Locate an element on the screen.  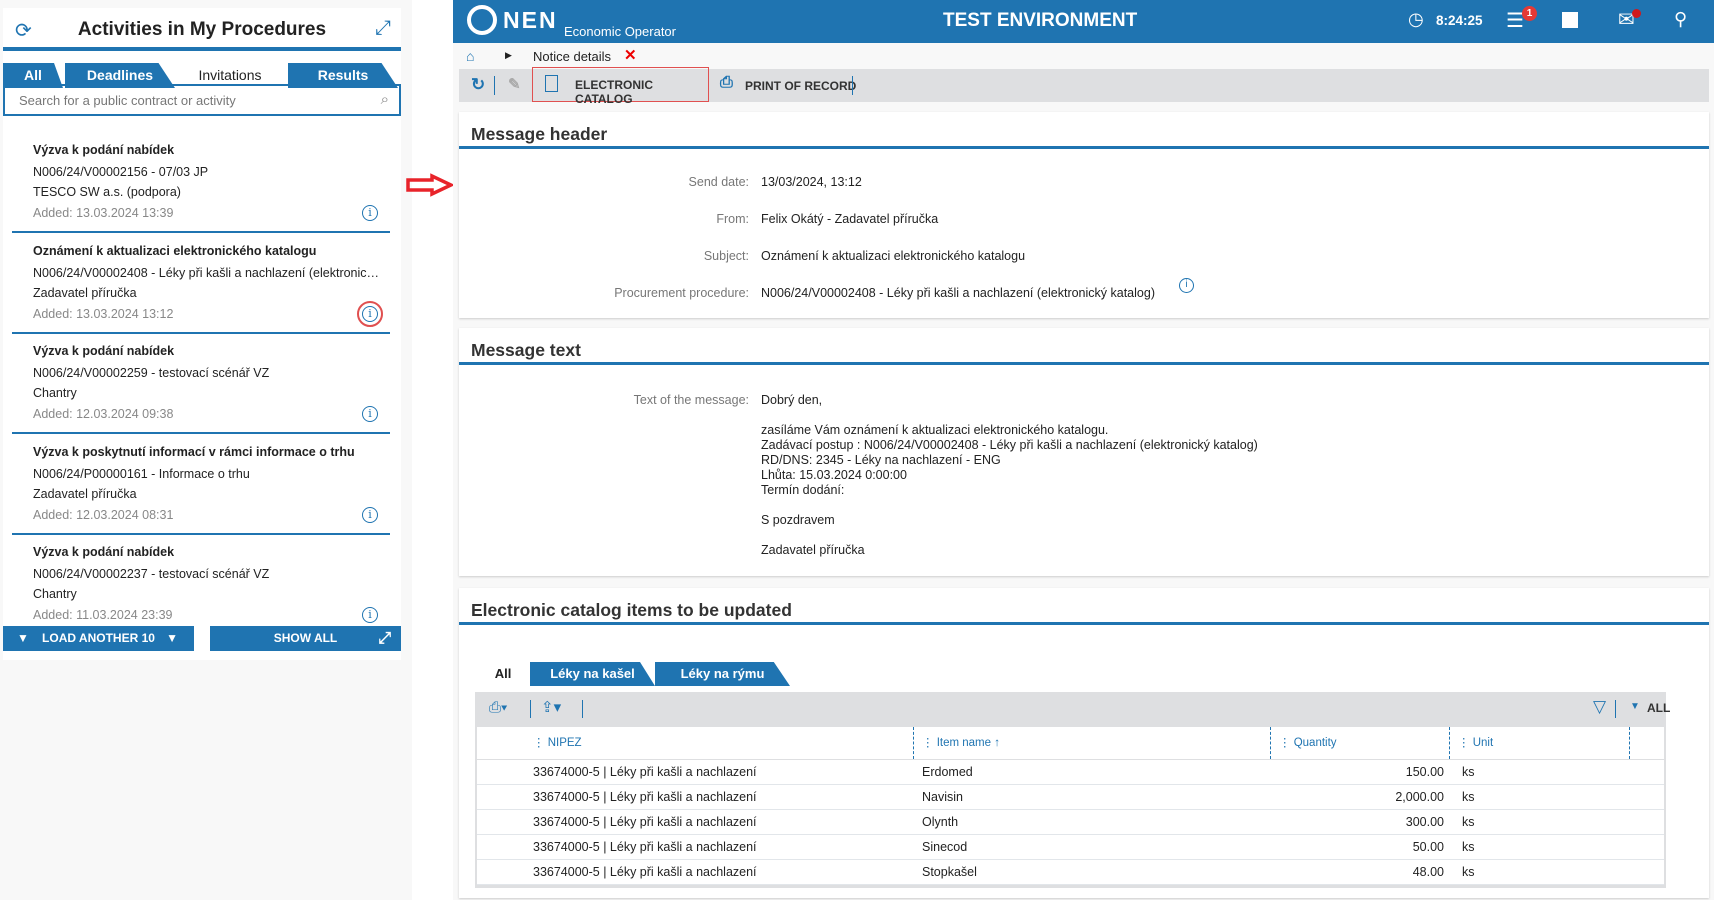
refresh-icon: ⟳ is located at coordinates (23, 30).